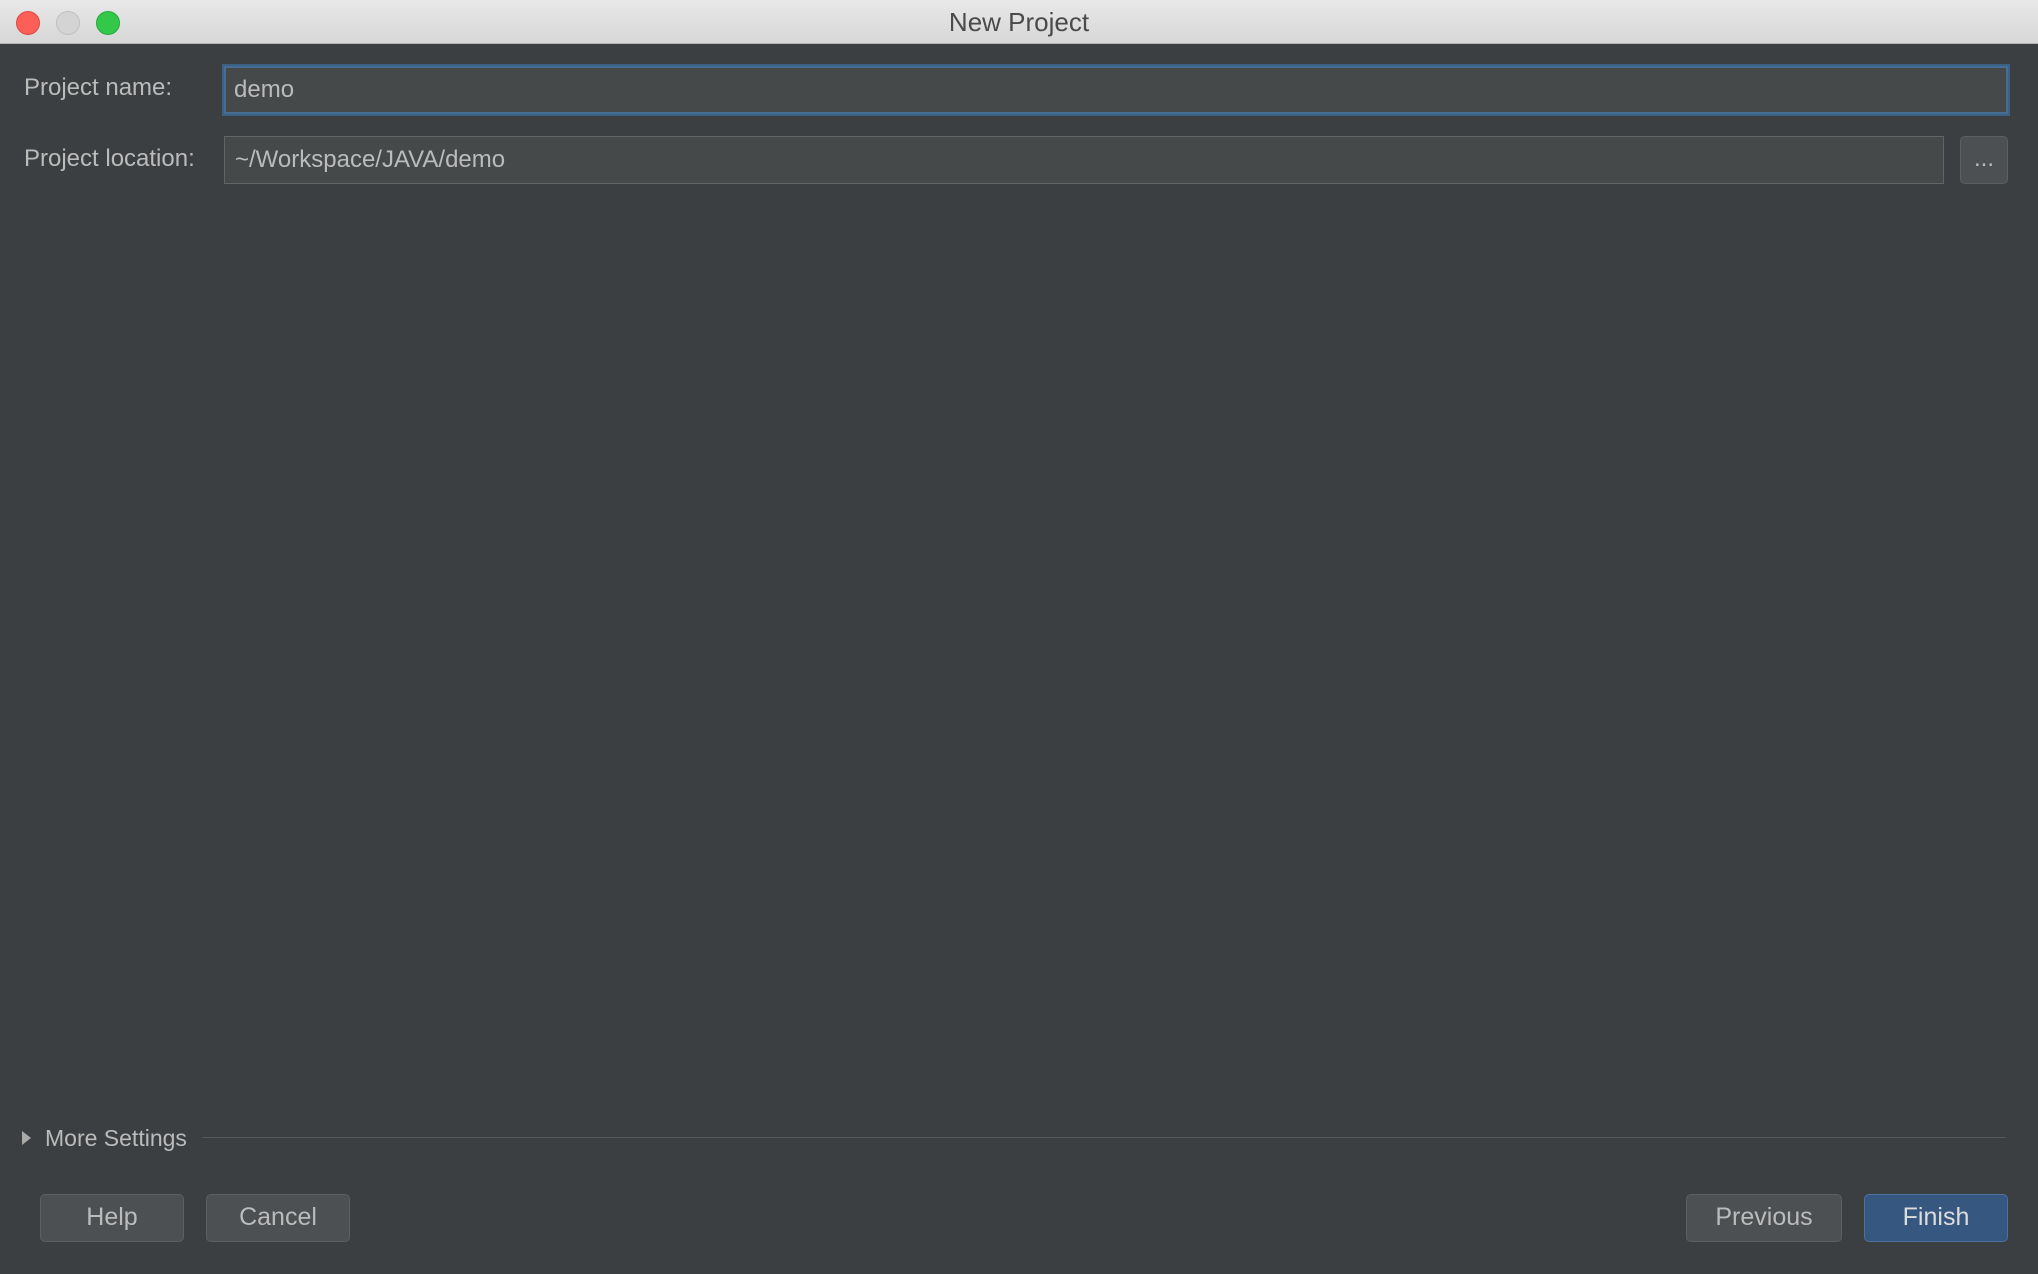 This screenshot has height=1274, width=2038. I want to click on more-settings-label: More Settings, so click(116, 1137).